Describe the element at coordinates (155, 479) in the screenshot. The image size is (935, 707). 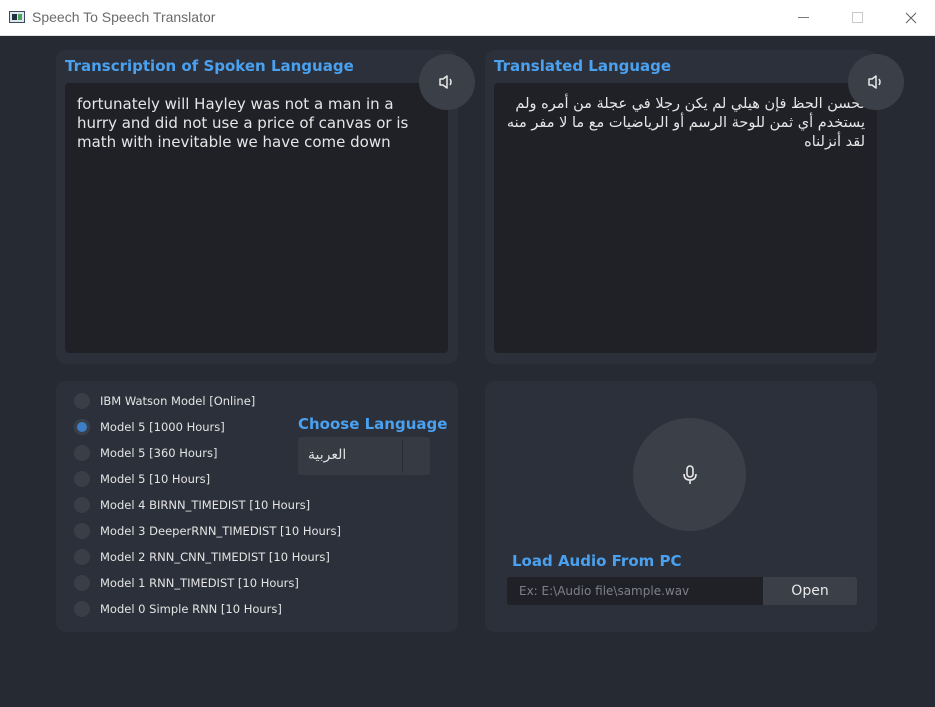
I see `model-option-label: Model 5 [10 Hours]` at that location.